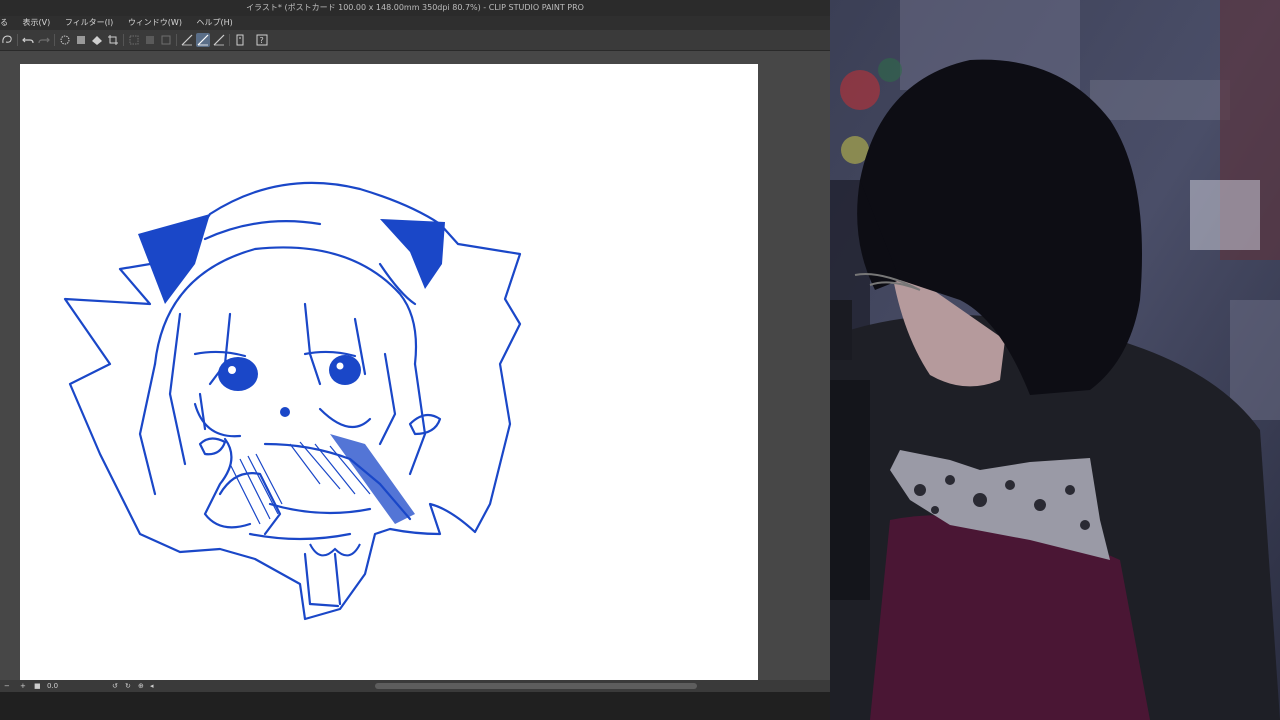 This screenshot has width=1280, height=720. I want to click on menu-item-view: 表示(V), so click(37, 23).